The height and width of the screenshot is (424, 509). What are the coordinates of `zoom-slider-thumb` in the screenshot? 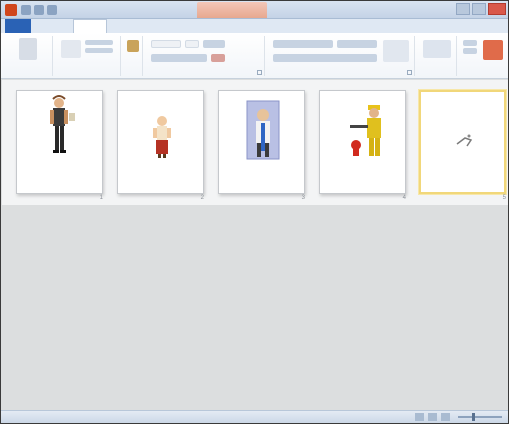 It's located at (473, 417).